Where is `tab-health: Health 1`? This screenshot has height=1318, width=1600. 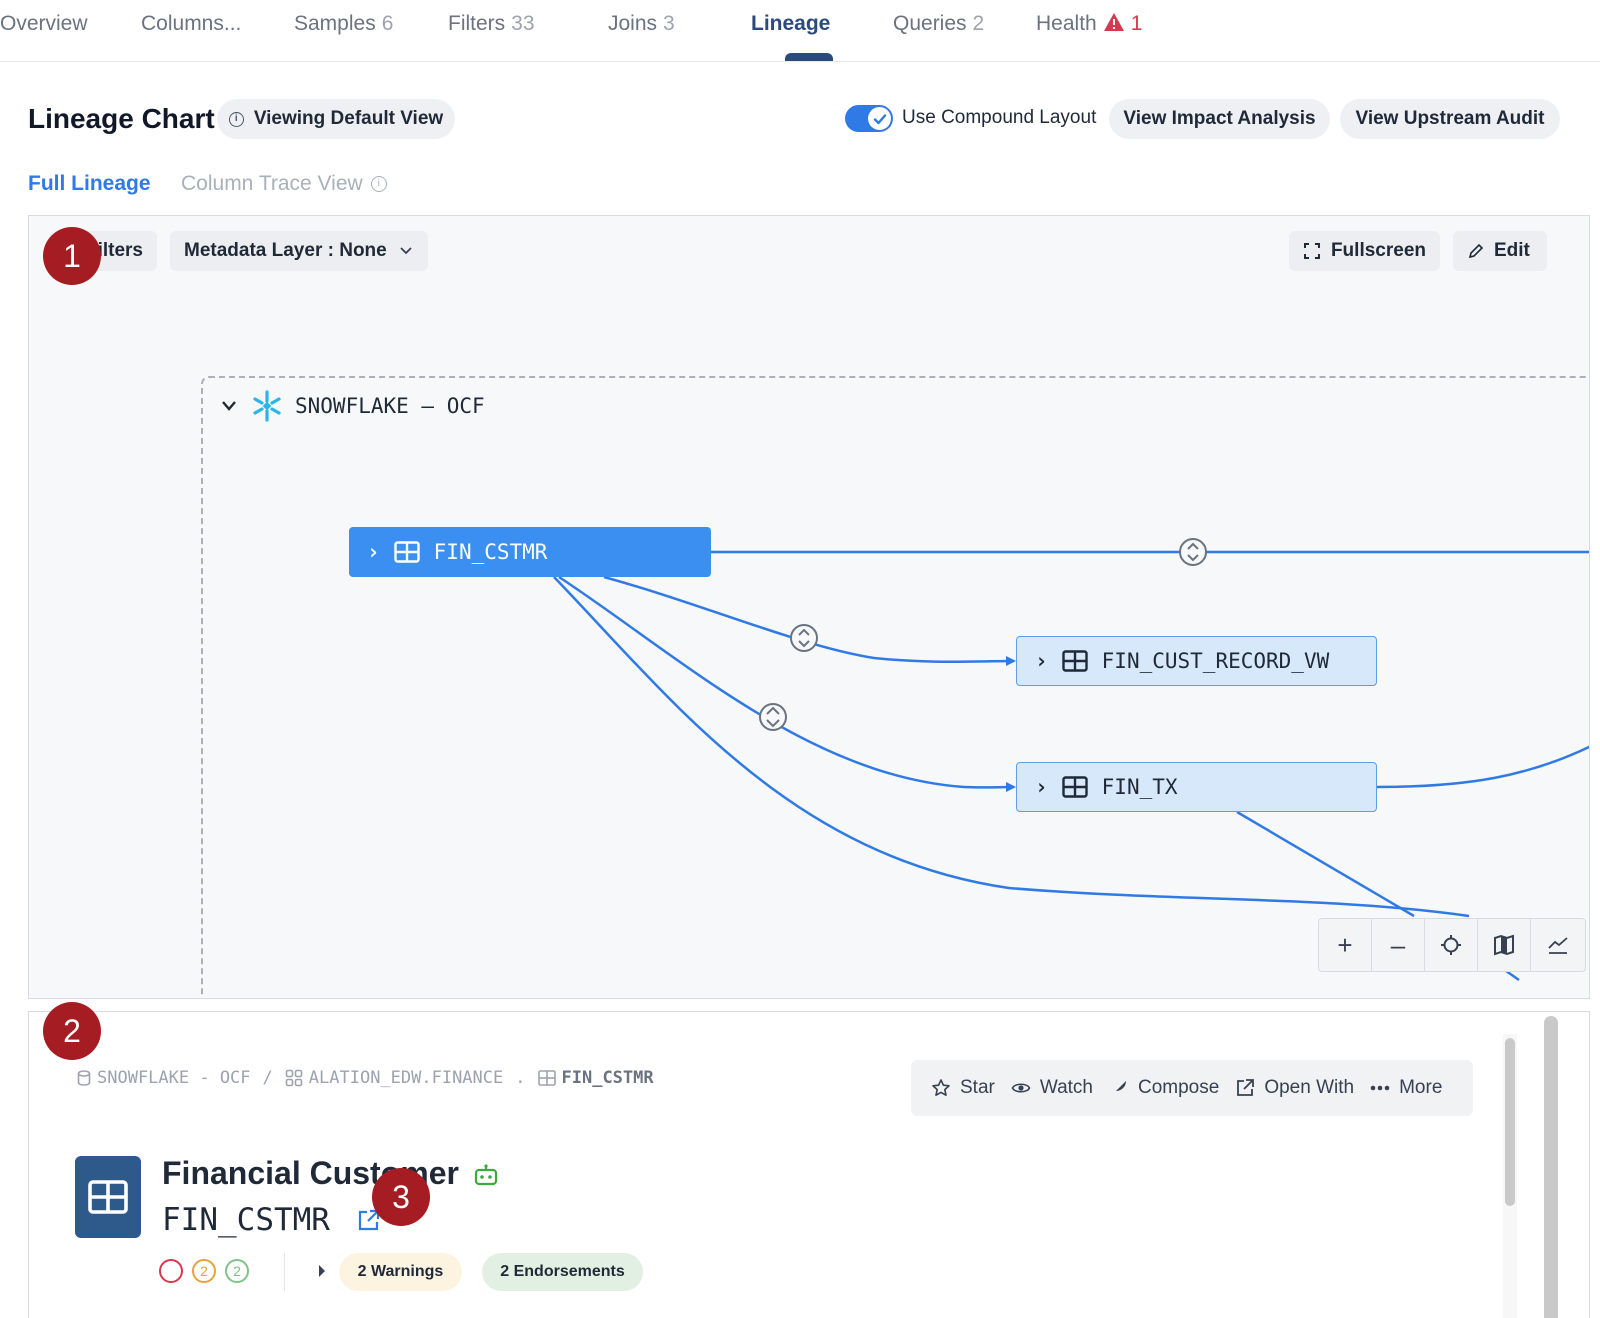 tab-health: Health 1 is located at coordinates (1089, 24).